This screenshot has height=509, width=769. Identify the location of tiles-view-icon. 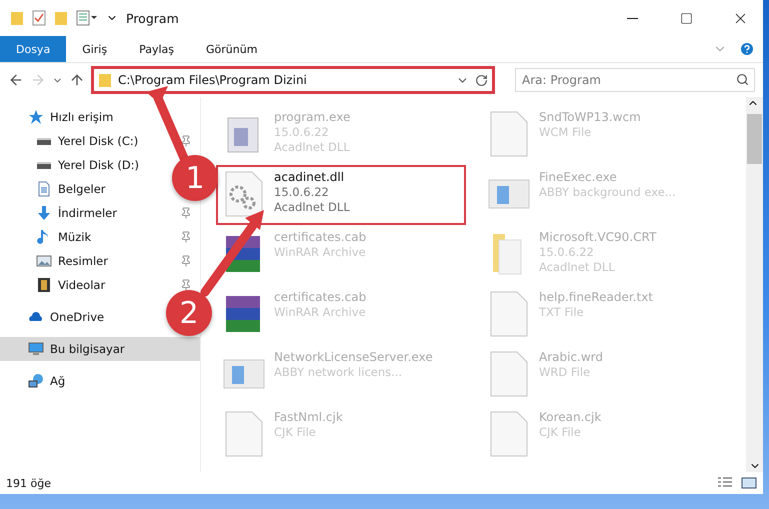
(749, 483).